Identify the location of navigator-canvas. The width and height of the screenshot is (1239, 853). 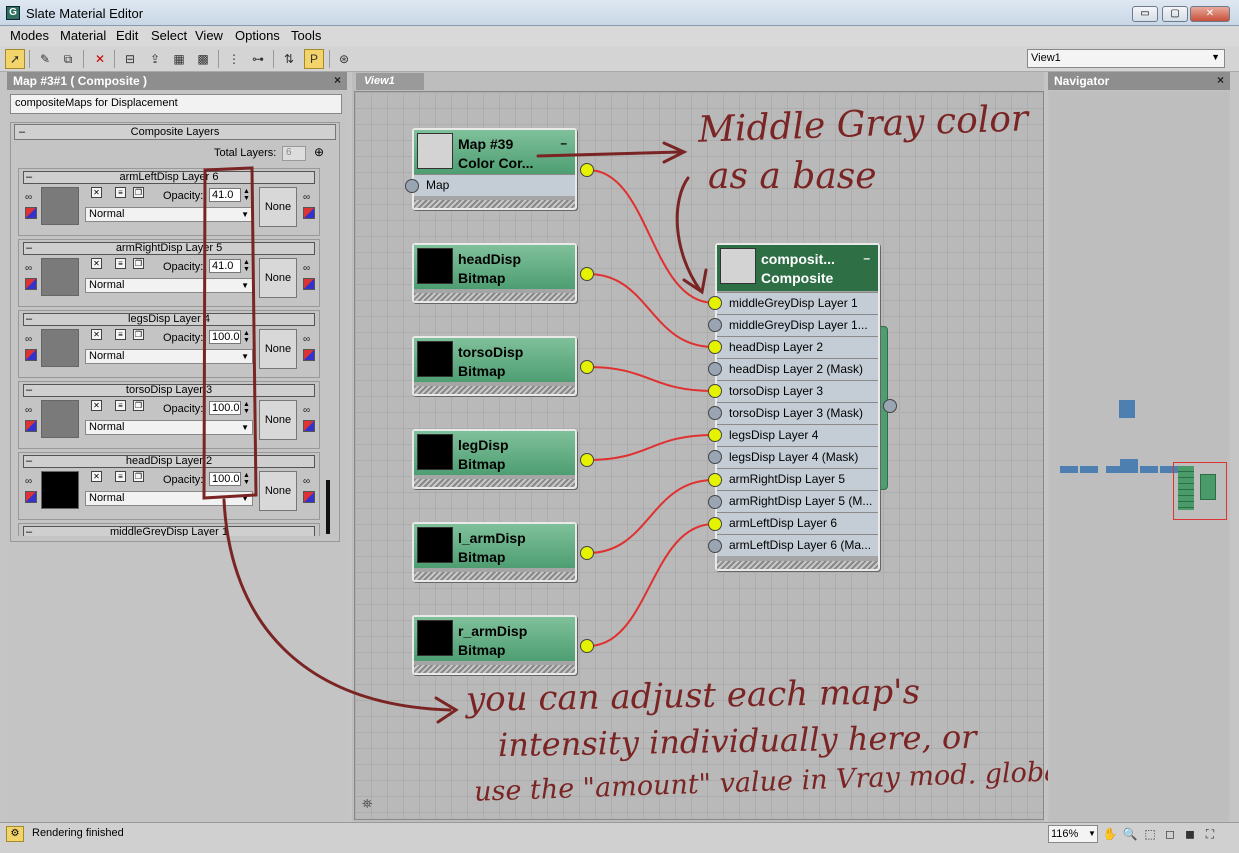
(1139, 456).